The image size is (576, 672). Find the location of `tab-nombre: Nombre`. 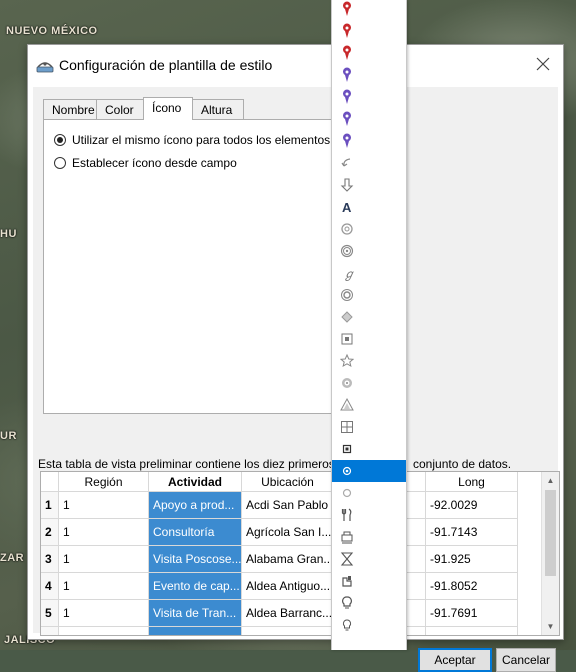

tab-nombre: Nombre is located at coordinates (70, 109).